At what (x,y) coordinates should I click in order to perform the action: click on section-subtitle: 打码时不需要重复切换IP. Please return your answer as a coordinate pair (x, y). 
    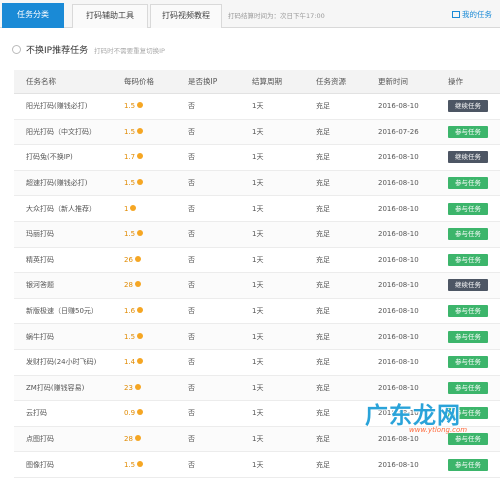
    Looking at the image, I should click on (129, 51).